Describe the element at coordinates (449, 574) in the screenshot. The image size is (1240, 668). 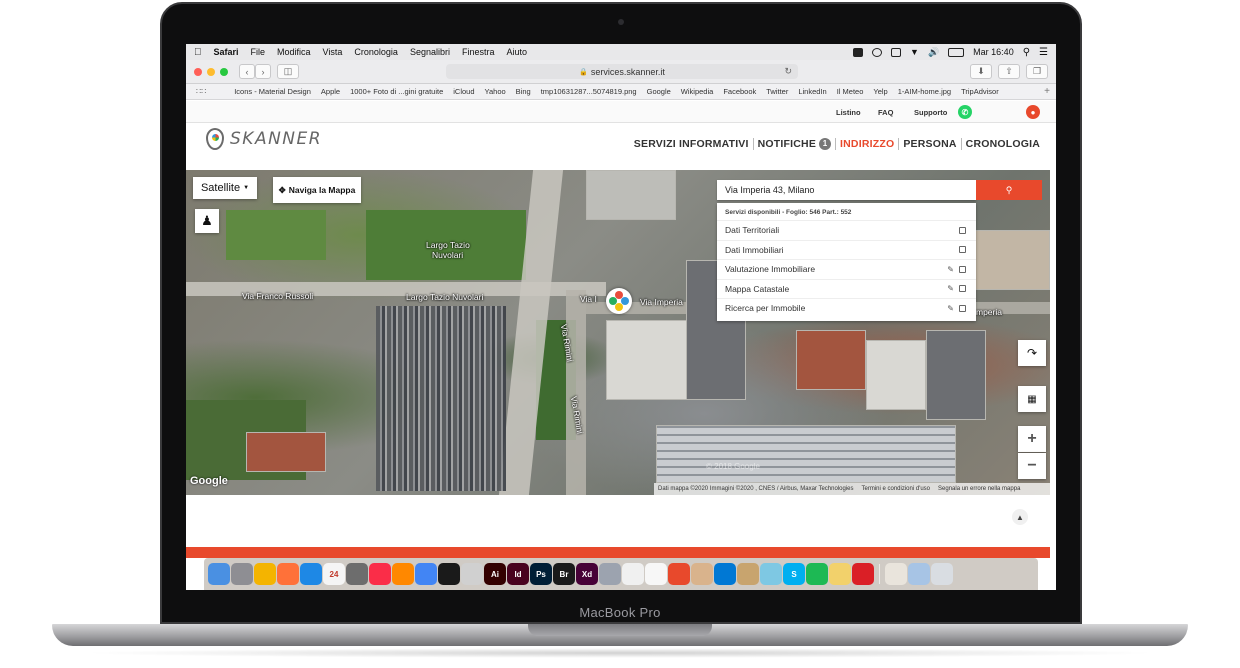
I see `acrobat-icon` at that location.